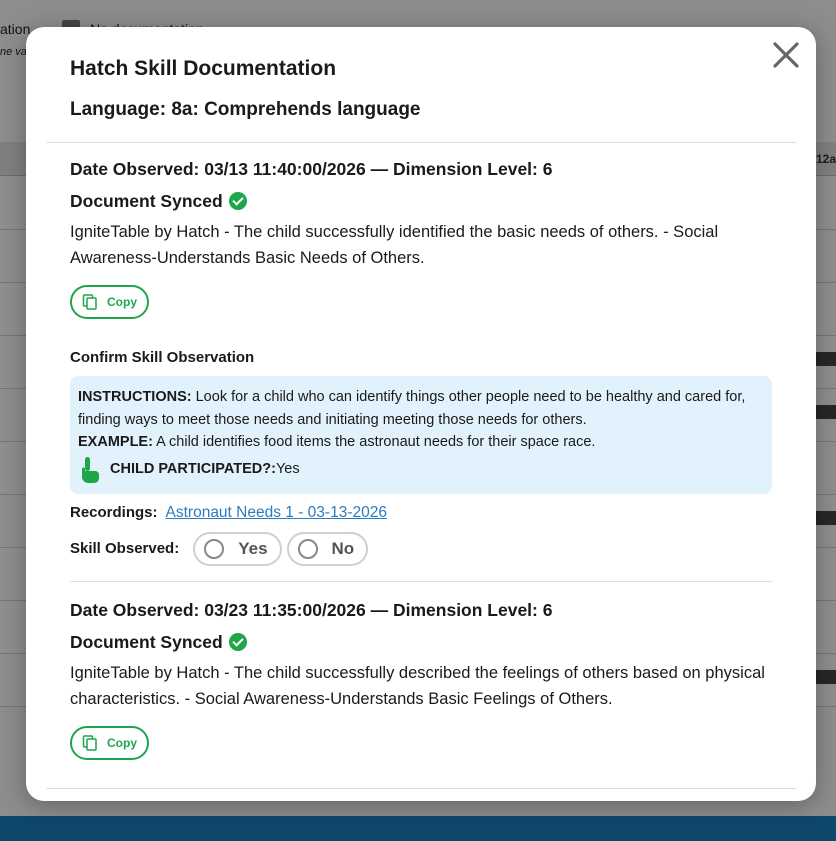 The image size is (836, 841). Describe the element at coordinates (125, 548) in the screenshot. I see `skill-observed-label: Skill Observed:` at that location.